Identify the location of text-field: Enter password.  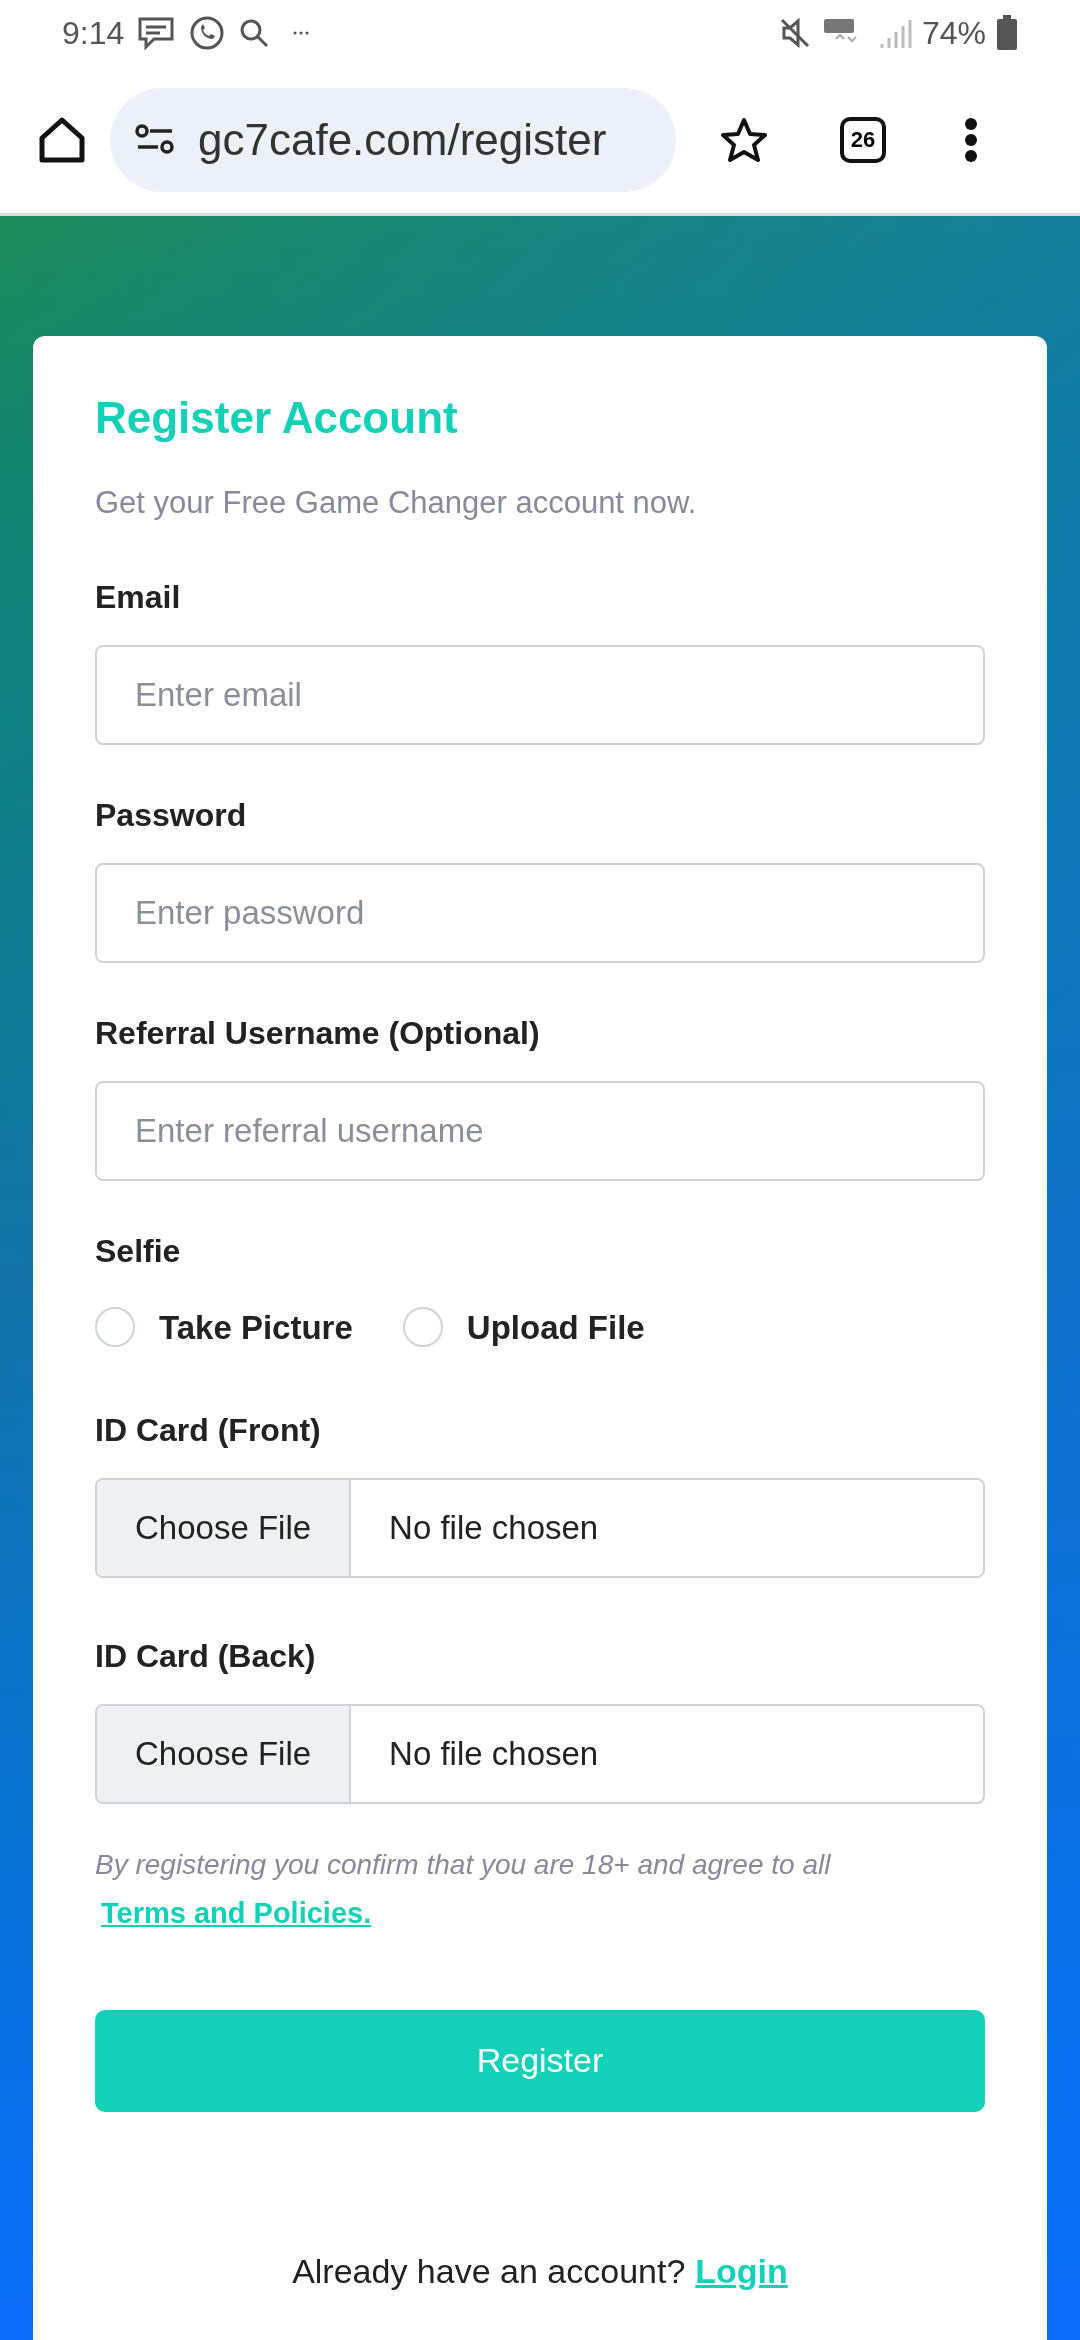
(540, 912).